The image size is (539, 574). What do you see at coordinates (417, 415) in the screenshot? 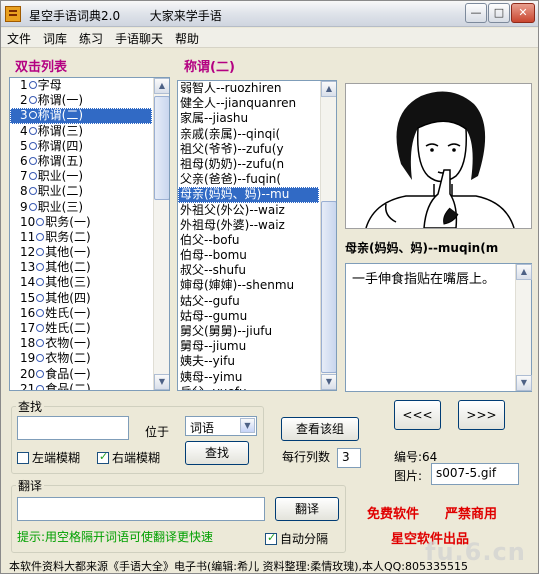
I see `prev-button: <<<` at bounding box center [417, 415].